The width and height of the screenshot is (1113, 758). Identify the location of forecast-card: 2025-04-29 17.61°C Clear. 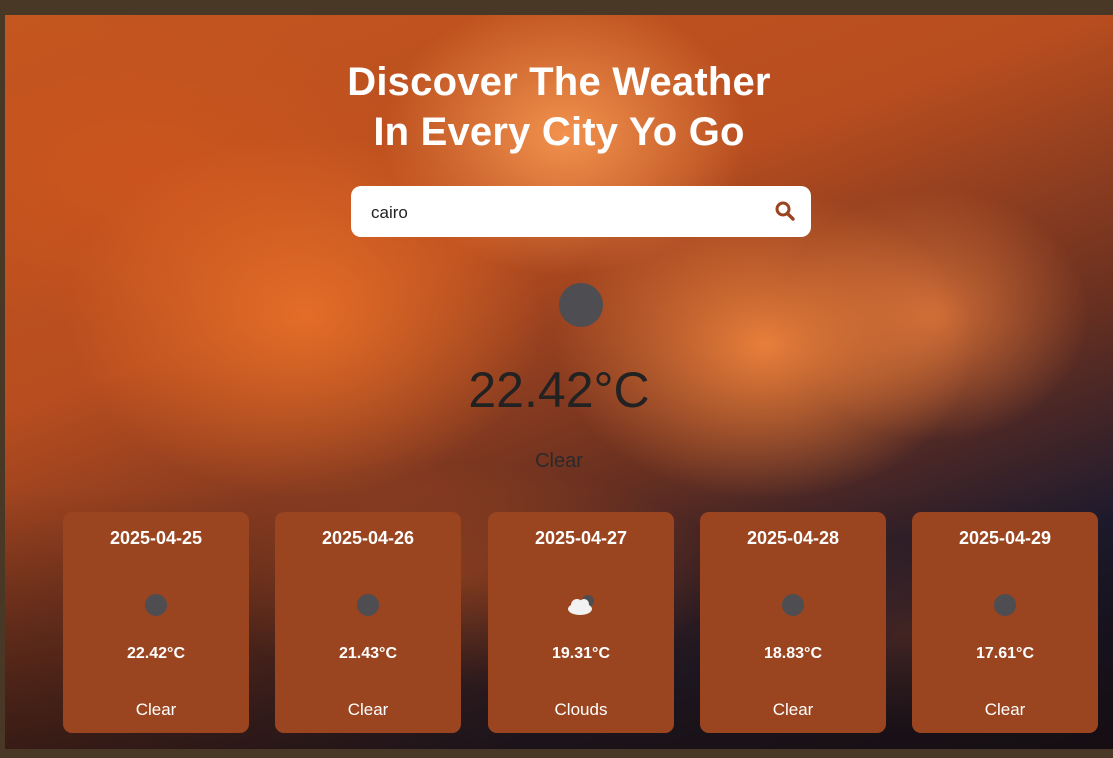
(1005, 622).